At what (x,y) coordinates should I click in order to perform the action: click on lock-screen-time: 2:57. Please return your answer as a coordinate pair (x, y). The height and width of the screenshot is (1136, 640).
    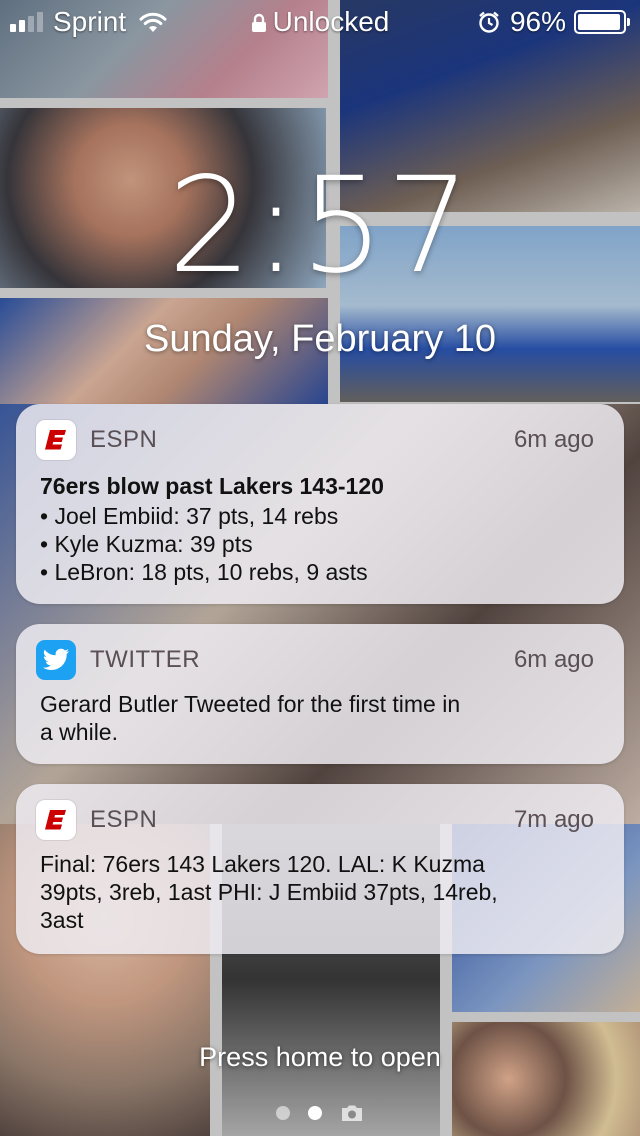
    Looking at the image, I should click on (320, 226).